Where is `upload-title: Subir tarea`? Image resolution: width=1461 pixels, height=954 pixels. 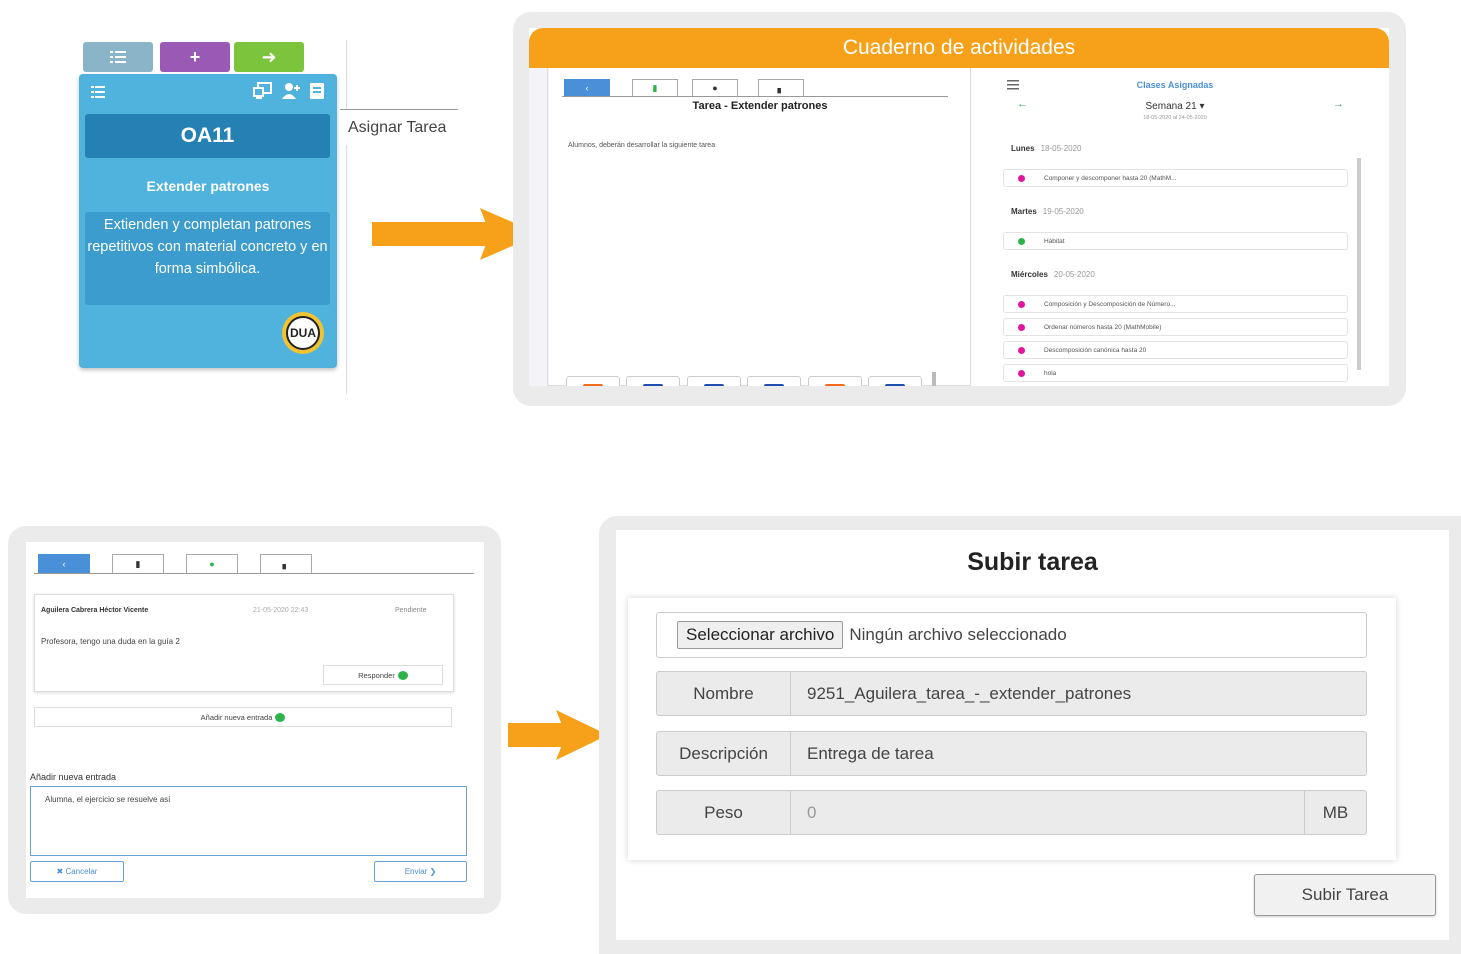 upload-title: Subir tarea is located at coordinates (1032, 562).